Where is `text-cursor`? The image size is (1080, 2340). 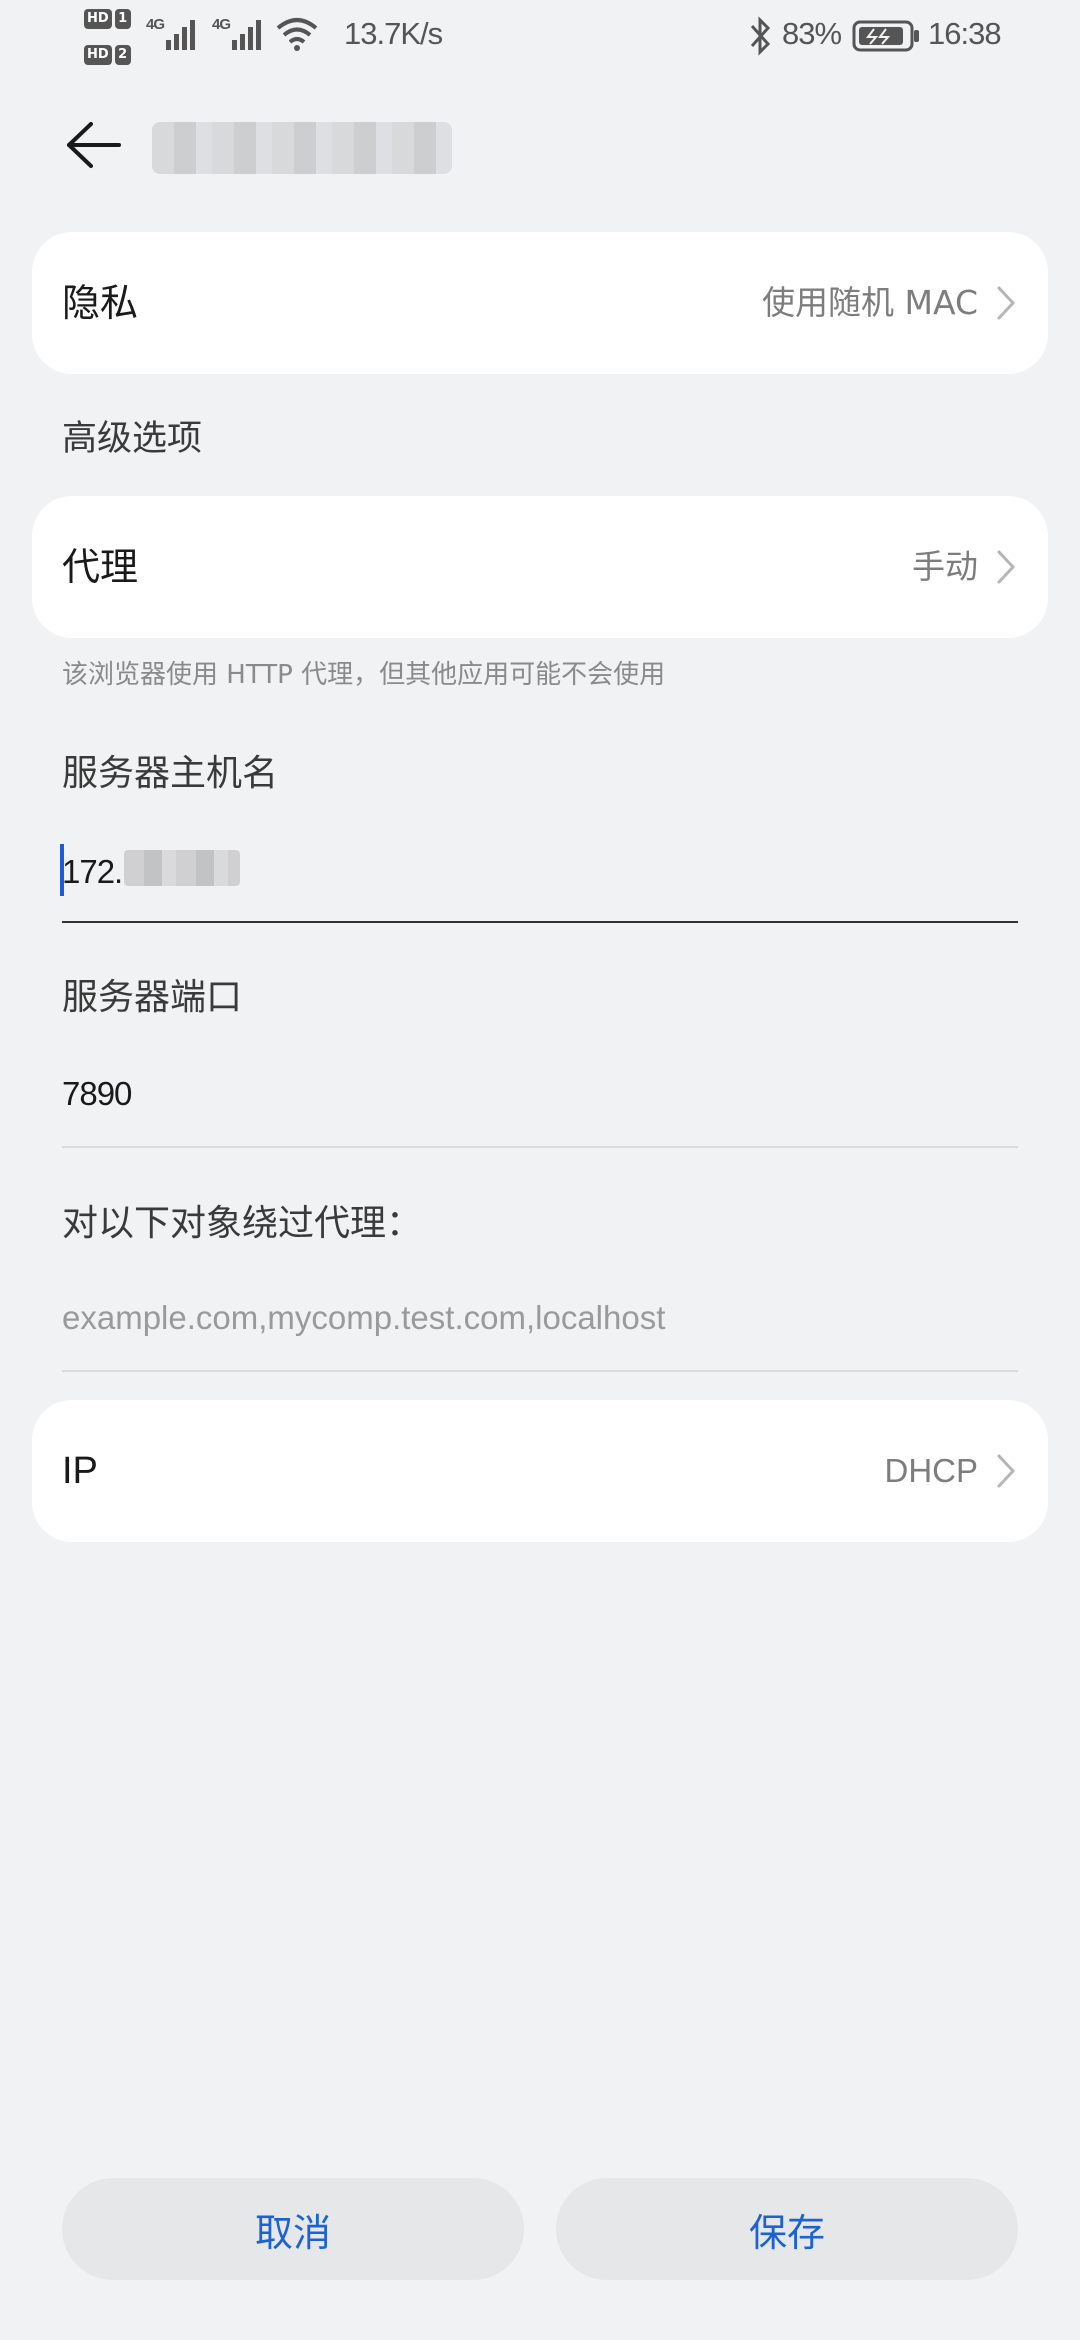
text-cursor is located at coordinates (62, 870).